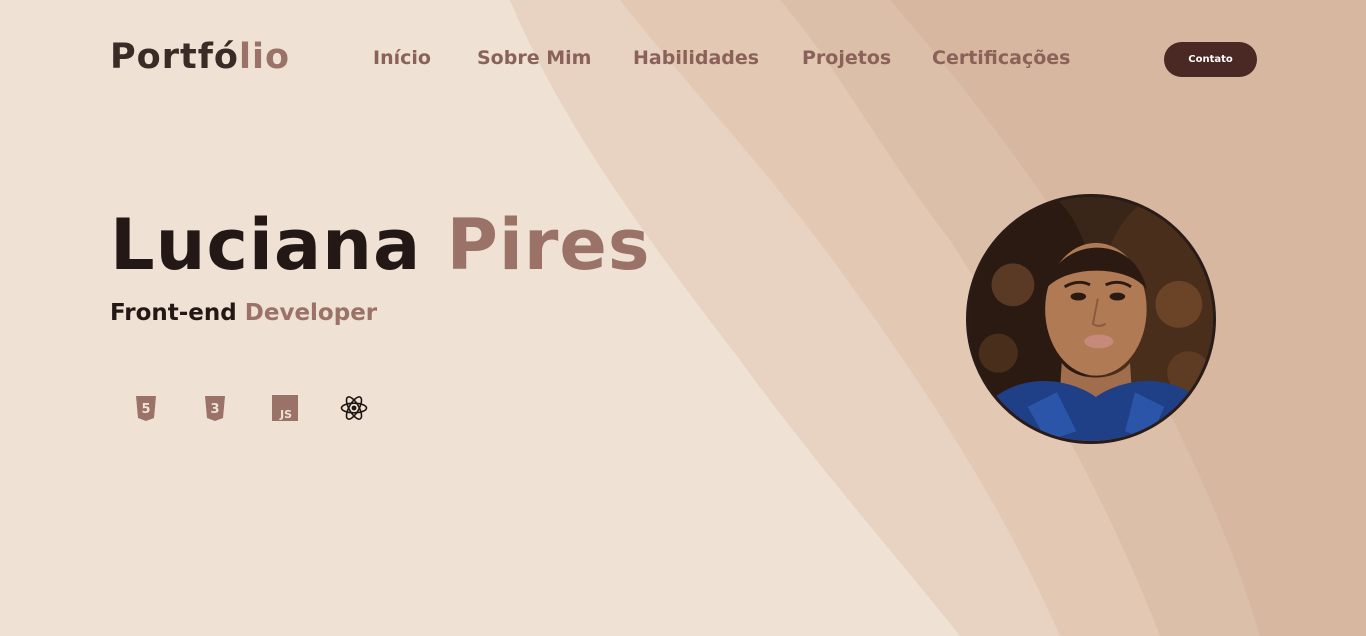 The height and width of the screenshot is (636, 1366). I want to click on javascript-icon: JS, so click(285, 408).